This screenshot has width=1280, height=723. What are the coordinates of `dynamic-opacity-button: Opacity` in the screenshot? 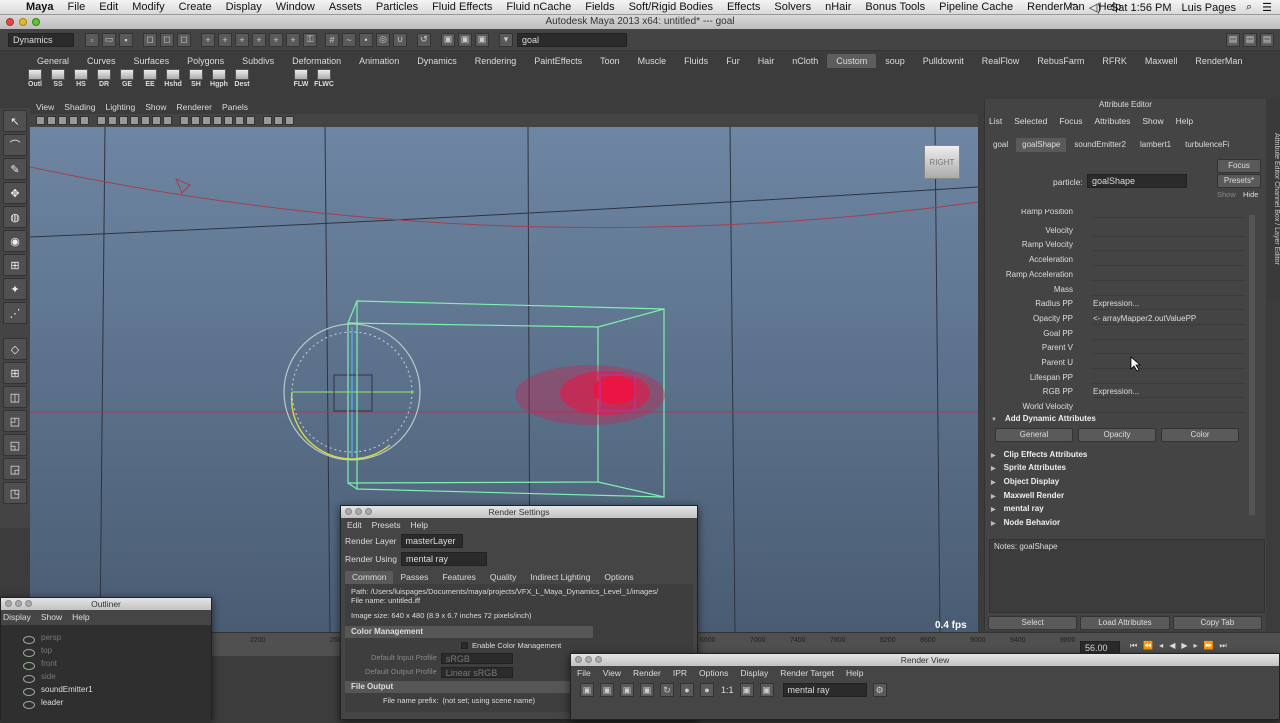 It's located at (1117, 434).